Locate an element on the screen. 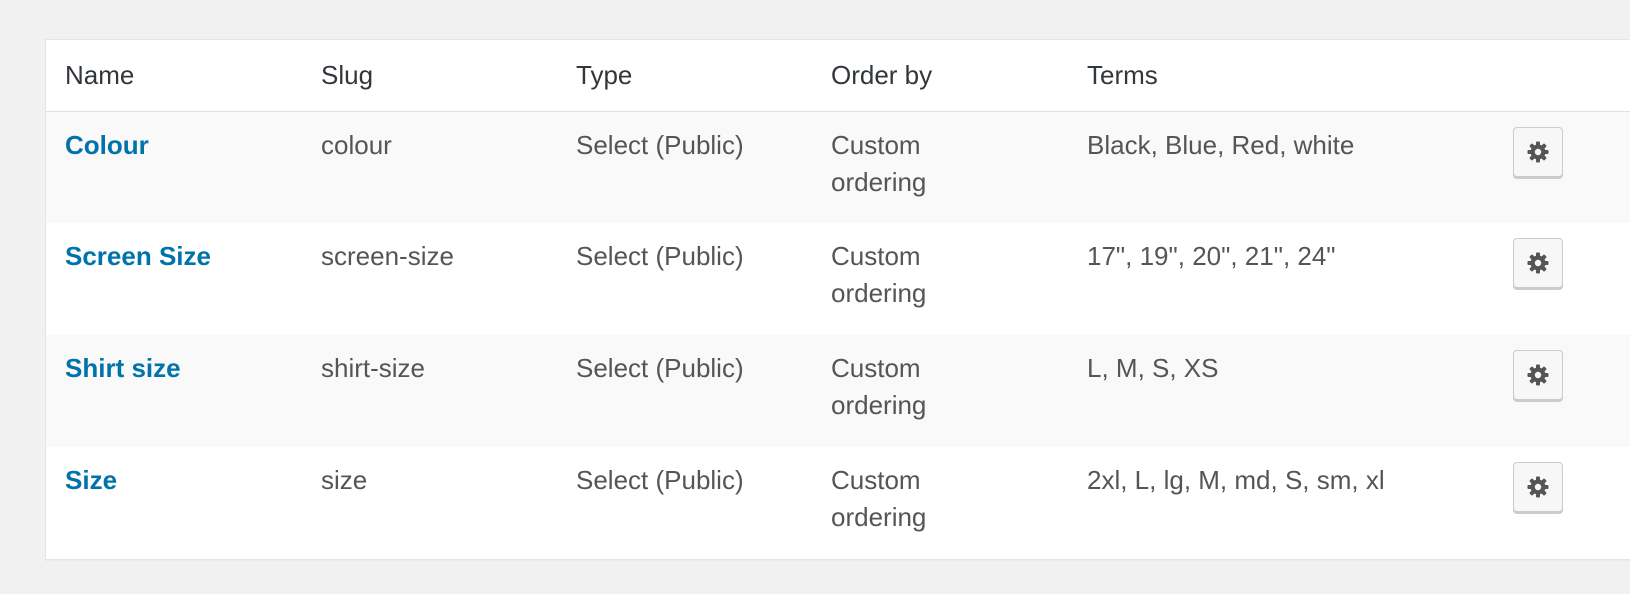 Image resolution: width=1630 pixels, height=594 pixels. column-header-name: Name is located at coordinates (174, 75).